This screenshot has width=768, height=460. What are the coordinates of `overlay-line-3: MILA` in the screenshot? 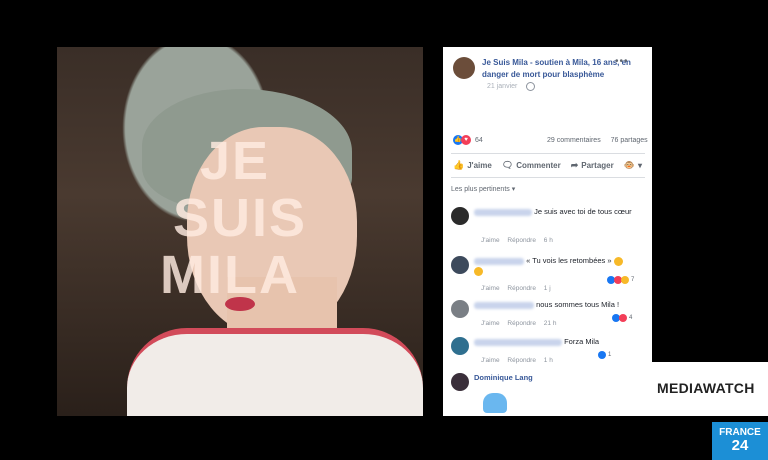 It's located at (230, 275).